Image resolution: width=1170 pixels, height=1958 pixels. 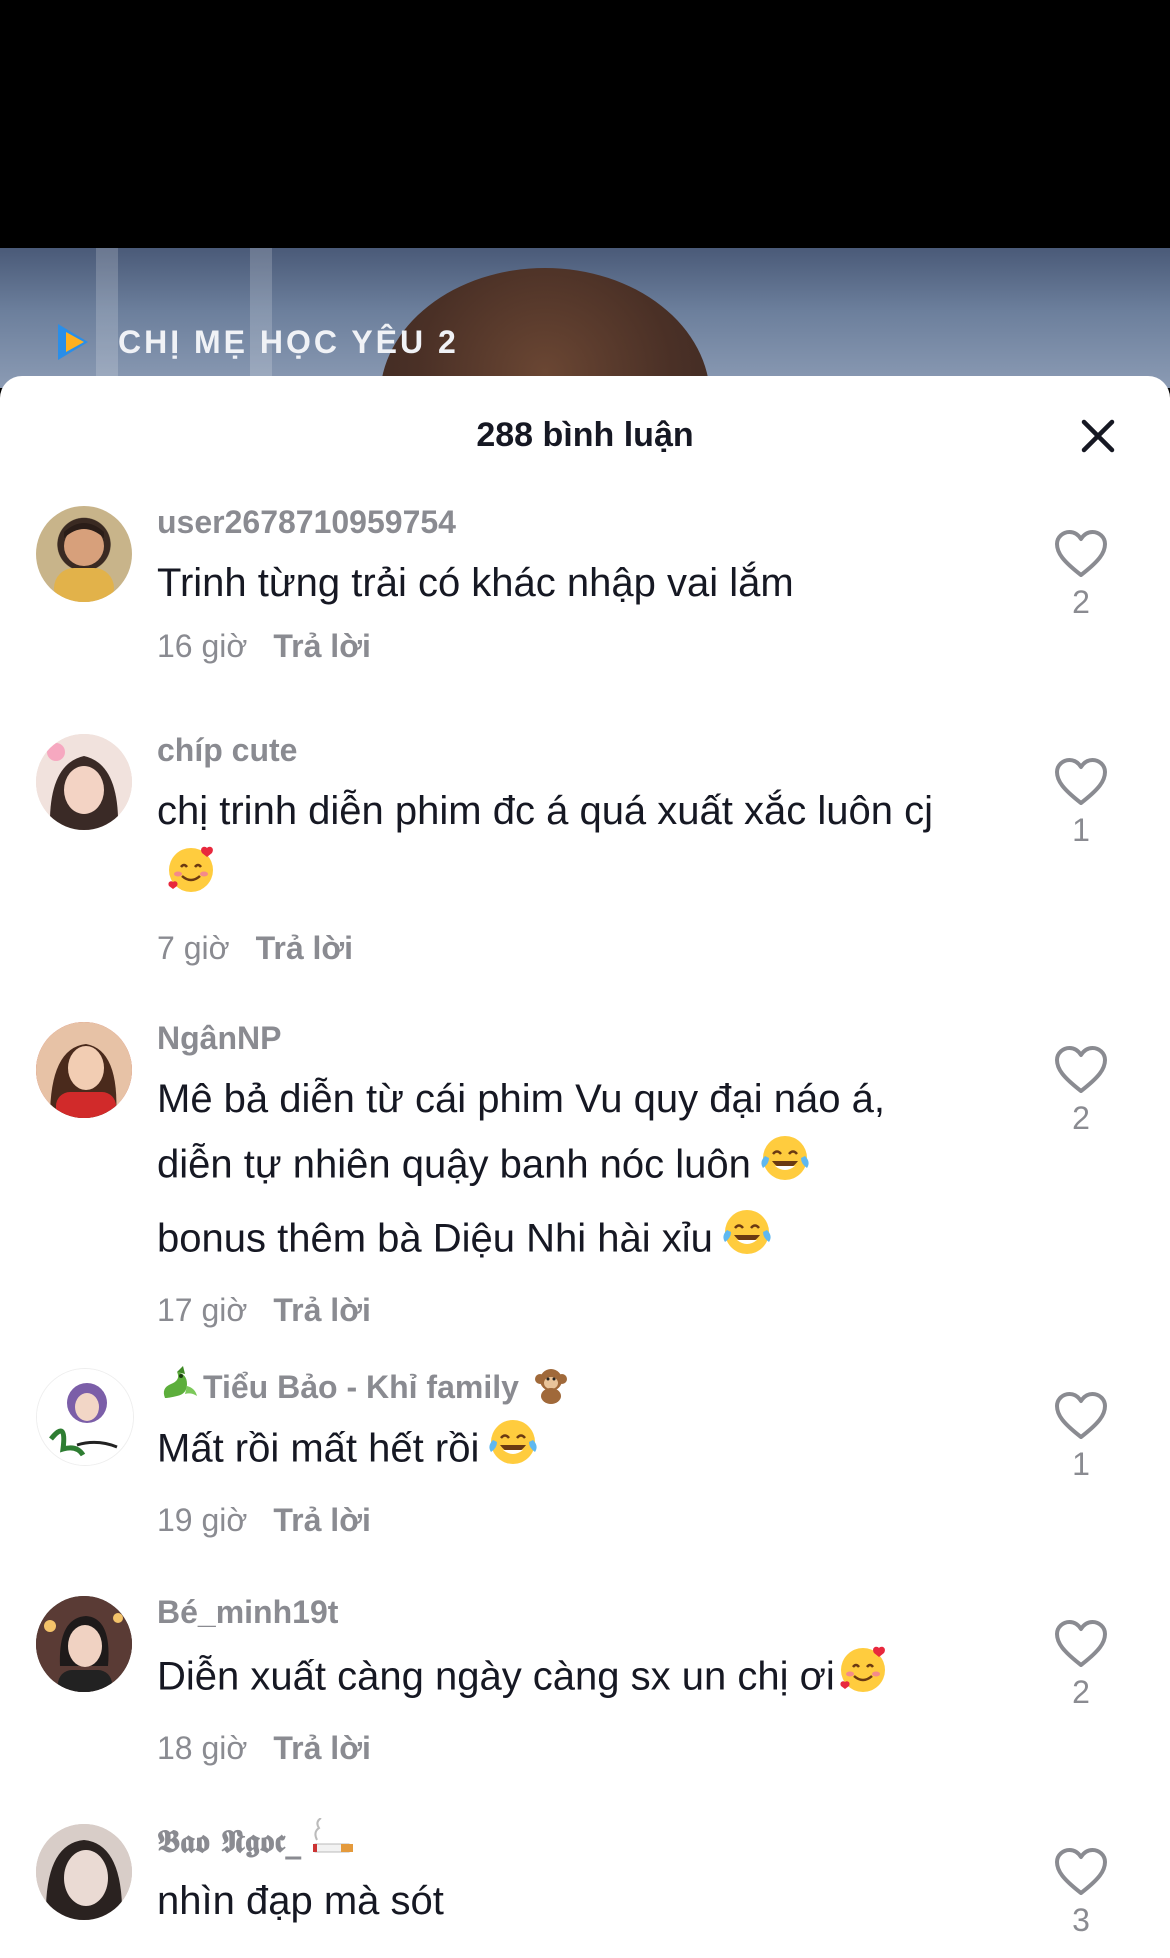 I want to click on comment-text-line: bonus thêm bà Diệu Nhi hài xỉu, so click(x=435, y=1238).